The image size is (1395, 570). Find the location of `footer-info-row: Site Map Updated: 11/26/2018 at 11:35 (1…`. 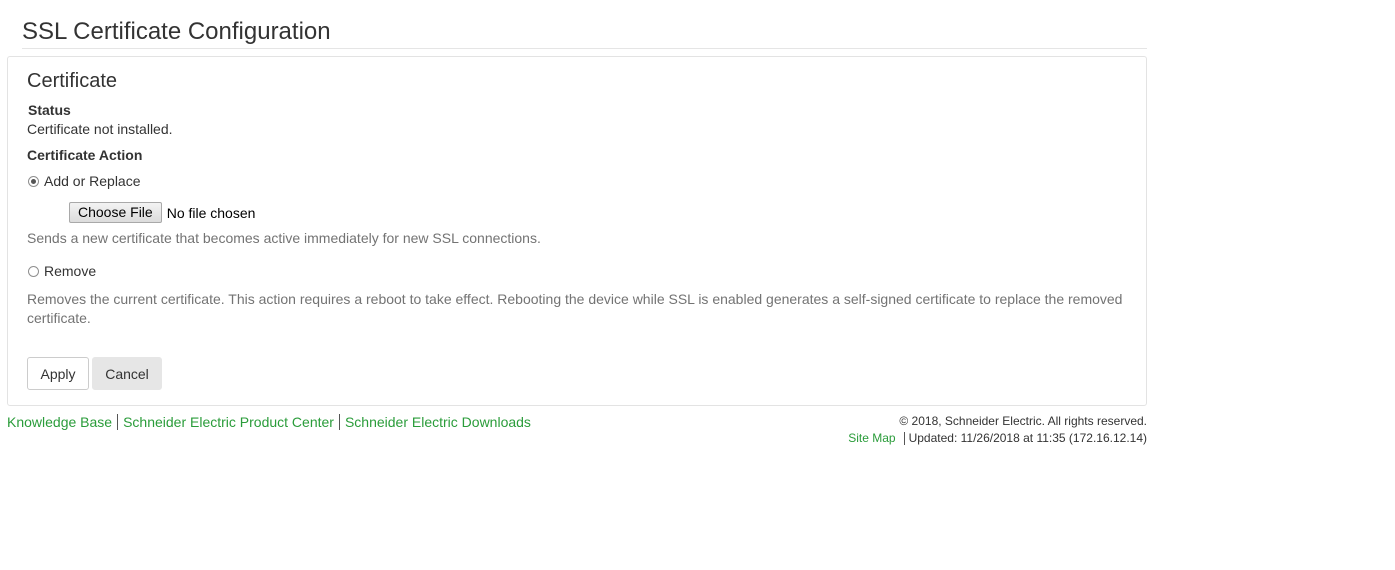

footer-info-row: Site Map Updated: 11/26/2018 at 11:35 (1… is located at coordinates (997, 438).